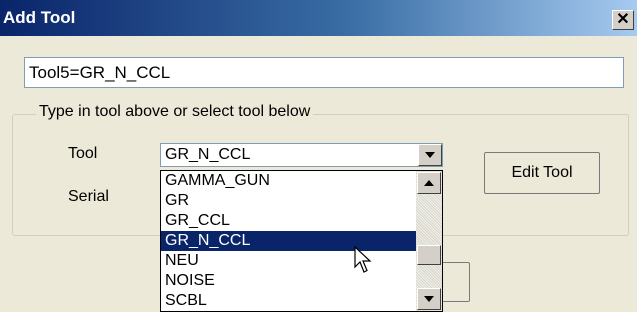 The height and width of the screenshot is (312, 637). What do you see at coordinates (88, 196) in the screenshot?
I see `serial-label: Serial` at bounding box center [88, 196].